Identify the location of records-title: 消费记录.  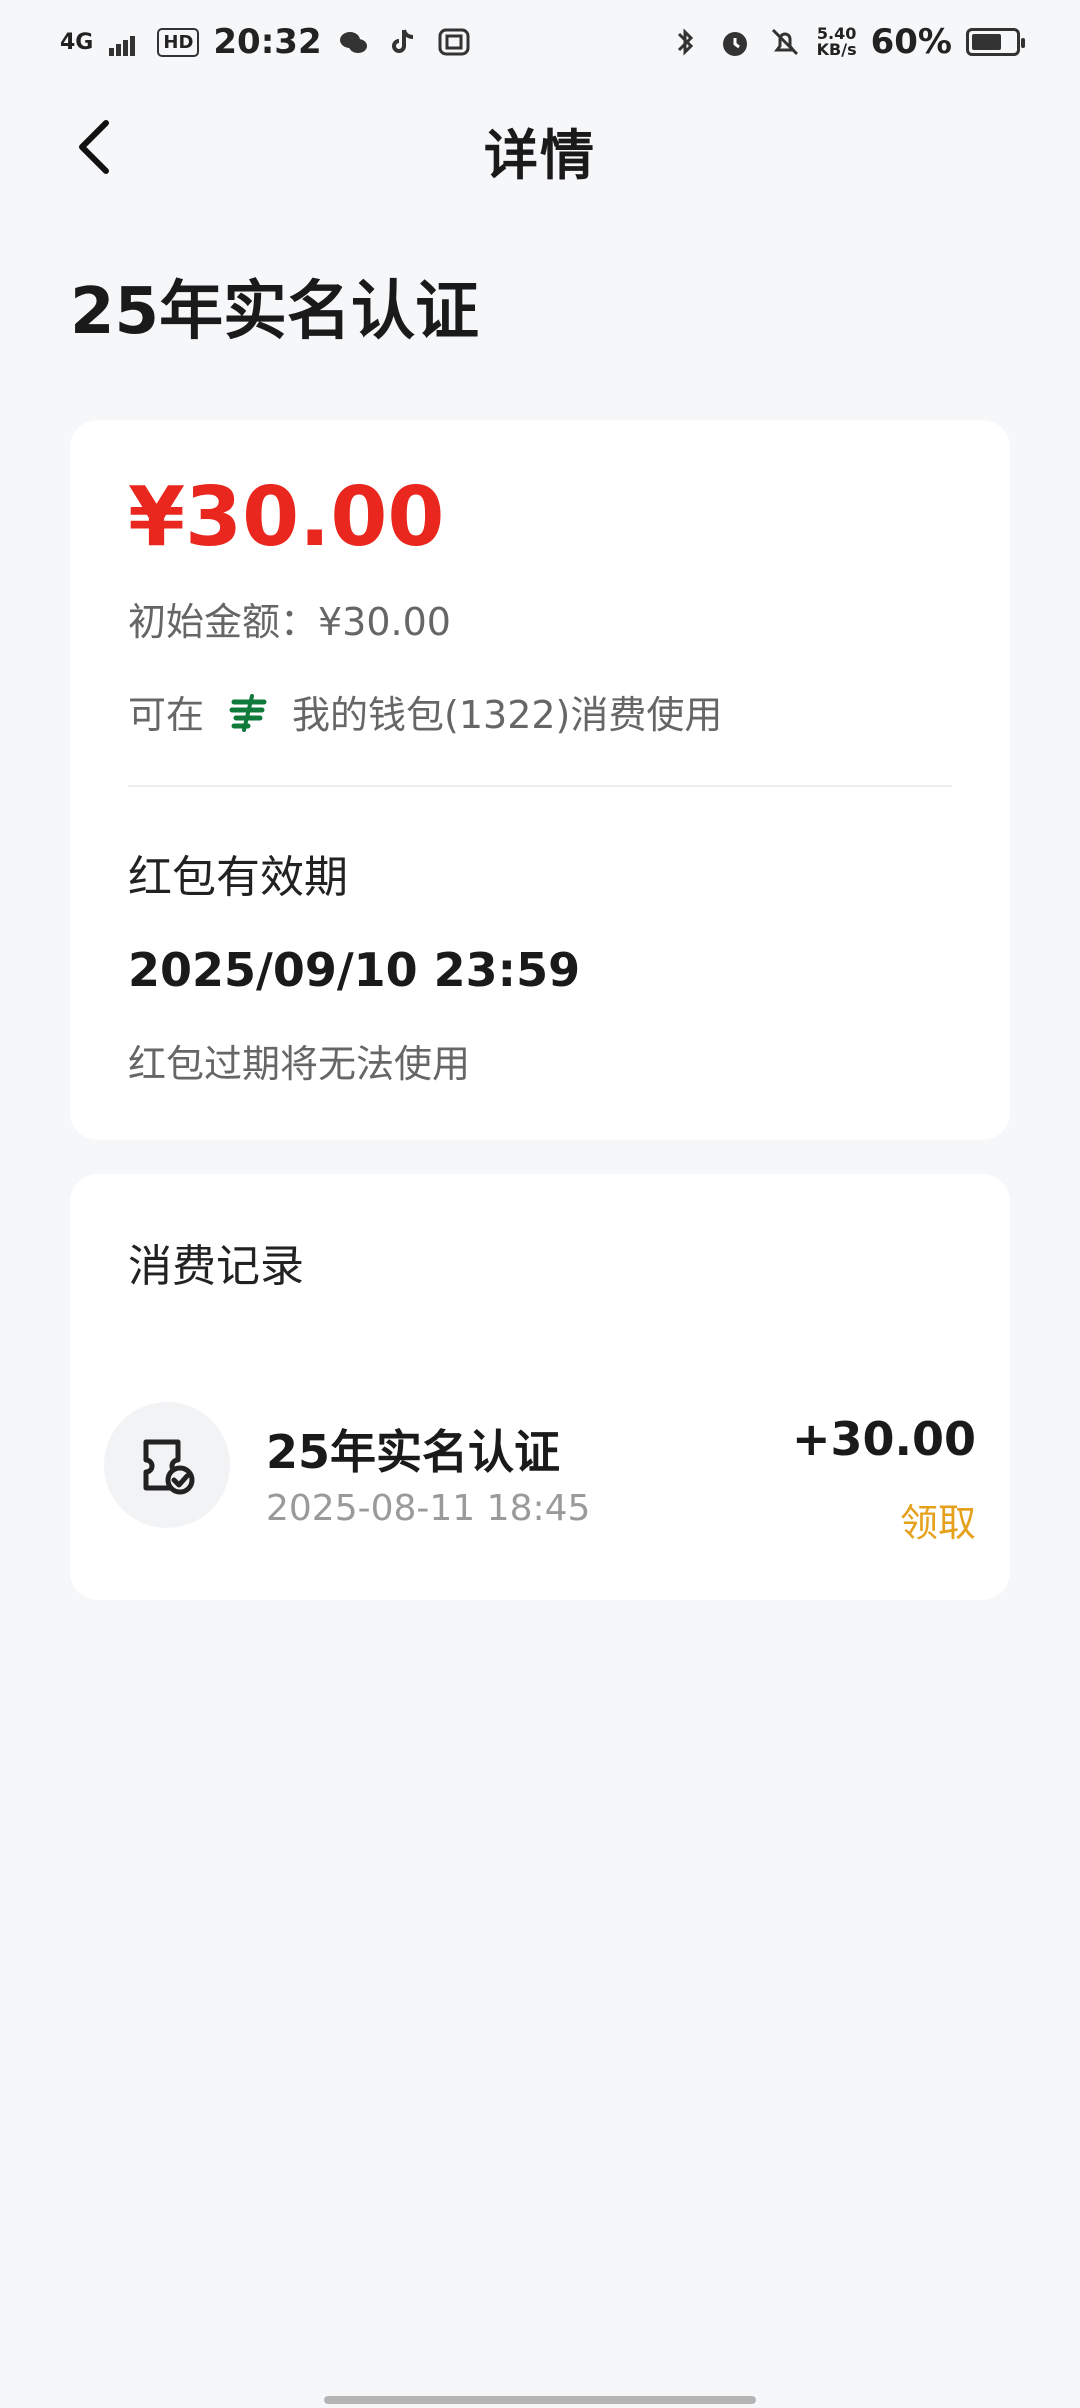
(216, 1266).